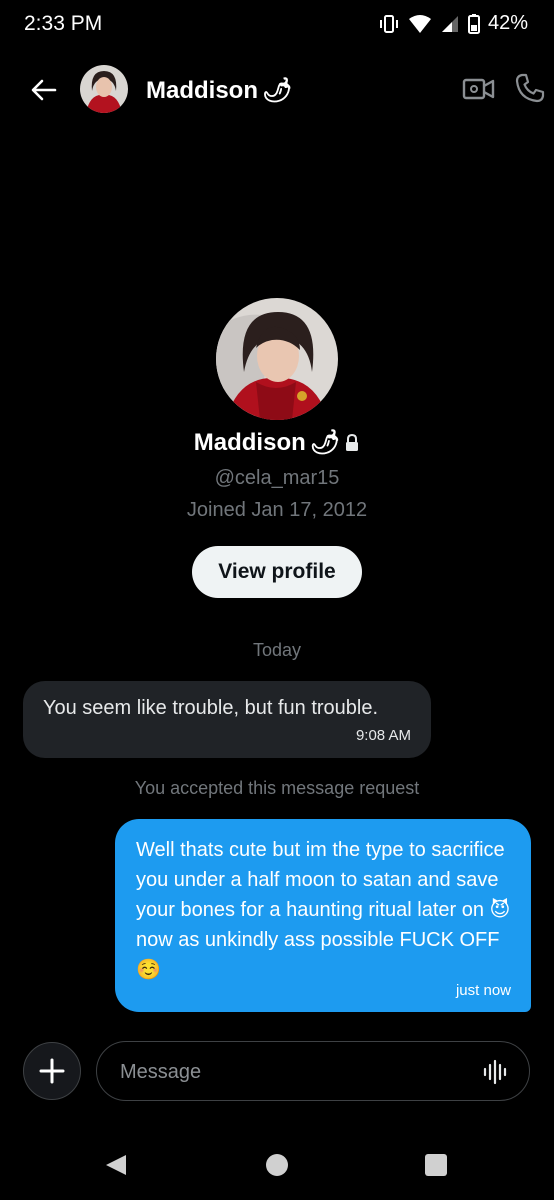 The image size is (554, 1200). I want to click on add-attachment-button, so click(52, 1071).